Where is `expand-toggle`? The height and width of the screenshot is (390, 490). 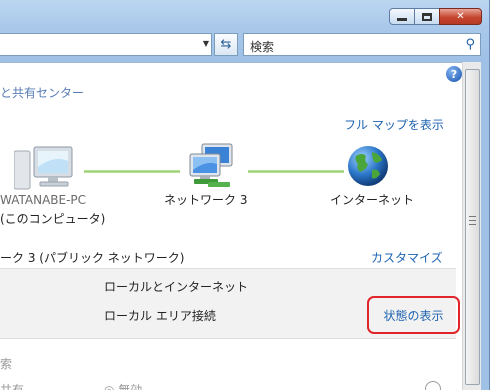 expand-toggle is located at coordinates (433, 385).